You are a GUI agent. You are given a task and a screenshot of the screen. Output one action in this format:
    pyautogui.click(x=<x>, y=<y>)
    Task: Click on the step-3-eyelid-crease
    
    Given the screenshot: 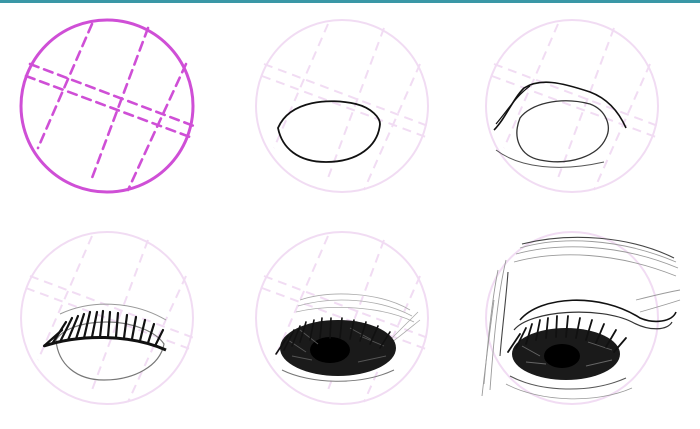 What is the action you would take?
    pyautogui.click(x=572, y=106)
    